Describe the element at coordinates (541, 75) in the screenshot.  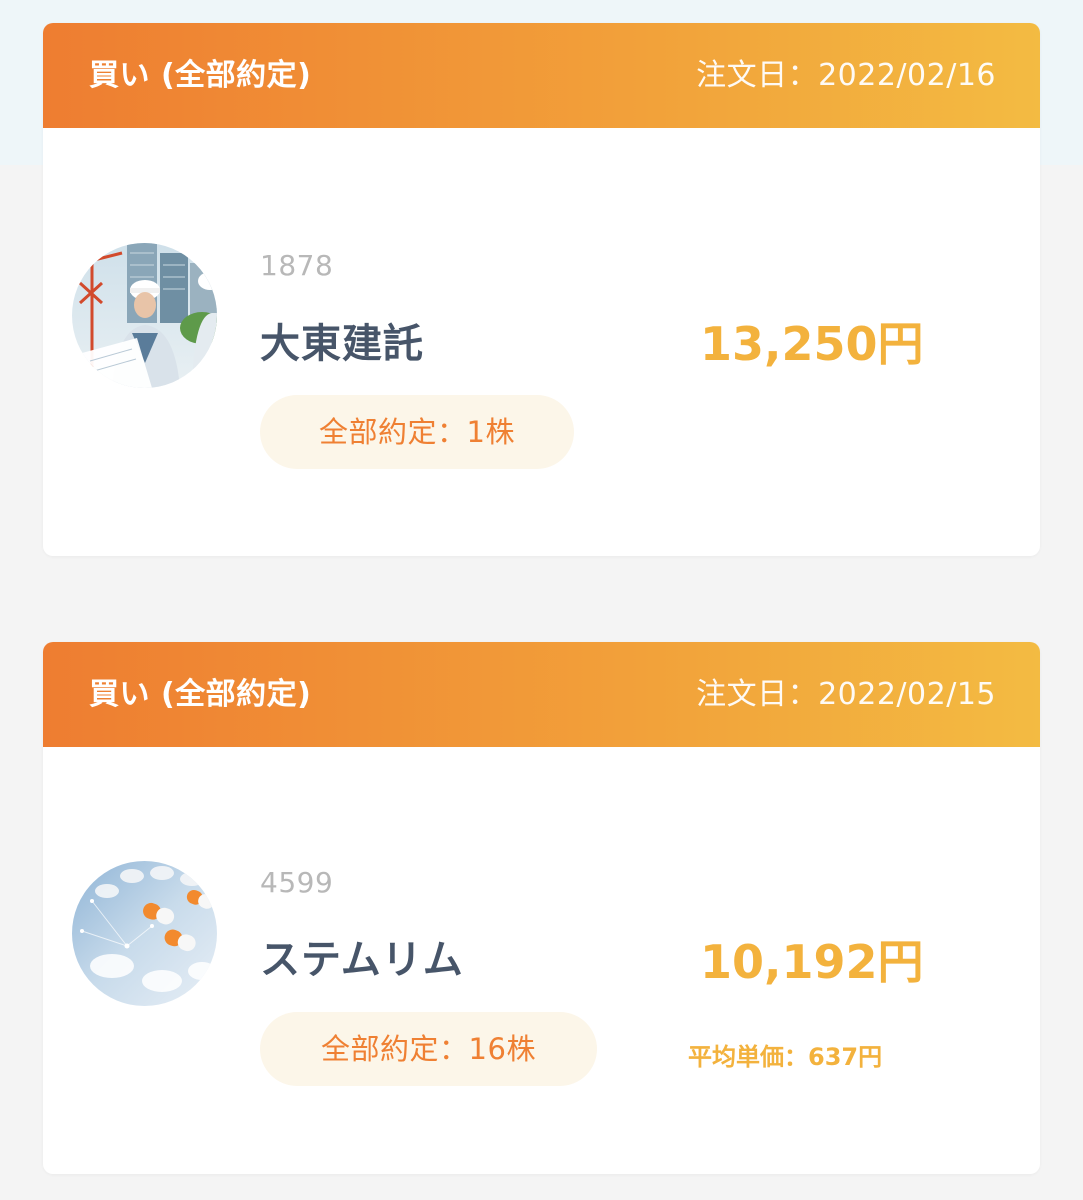
I see `order-card-header: 買い (全部約定) 注文日：2022/02/16` at that location.